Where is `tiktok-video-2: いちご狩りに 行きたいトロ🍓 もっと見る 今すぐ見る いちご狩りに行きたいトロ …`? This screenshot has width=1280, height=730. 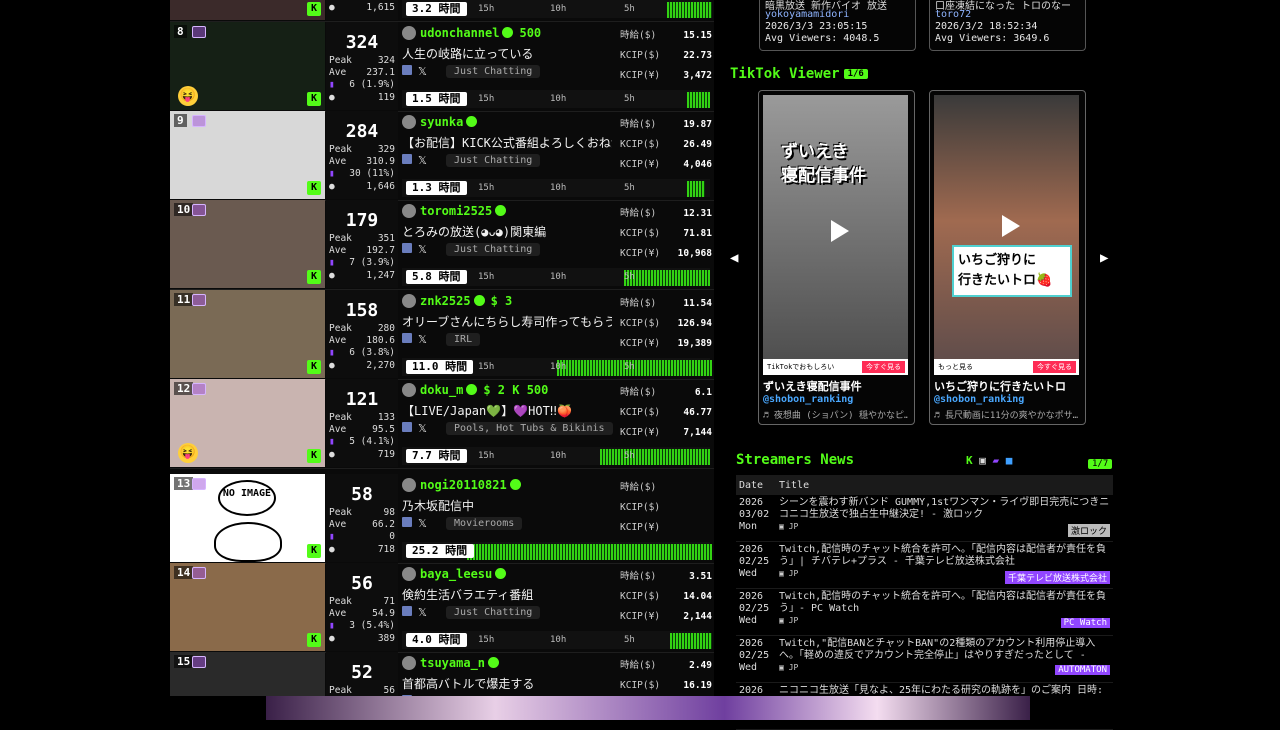 tiktok-video-2: いちご狩りに 行きたいトロ🍓 もっと見る 今すぐ見る いちご狩りに行きたいトロ … is located at coordinates (1007, 257).